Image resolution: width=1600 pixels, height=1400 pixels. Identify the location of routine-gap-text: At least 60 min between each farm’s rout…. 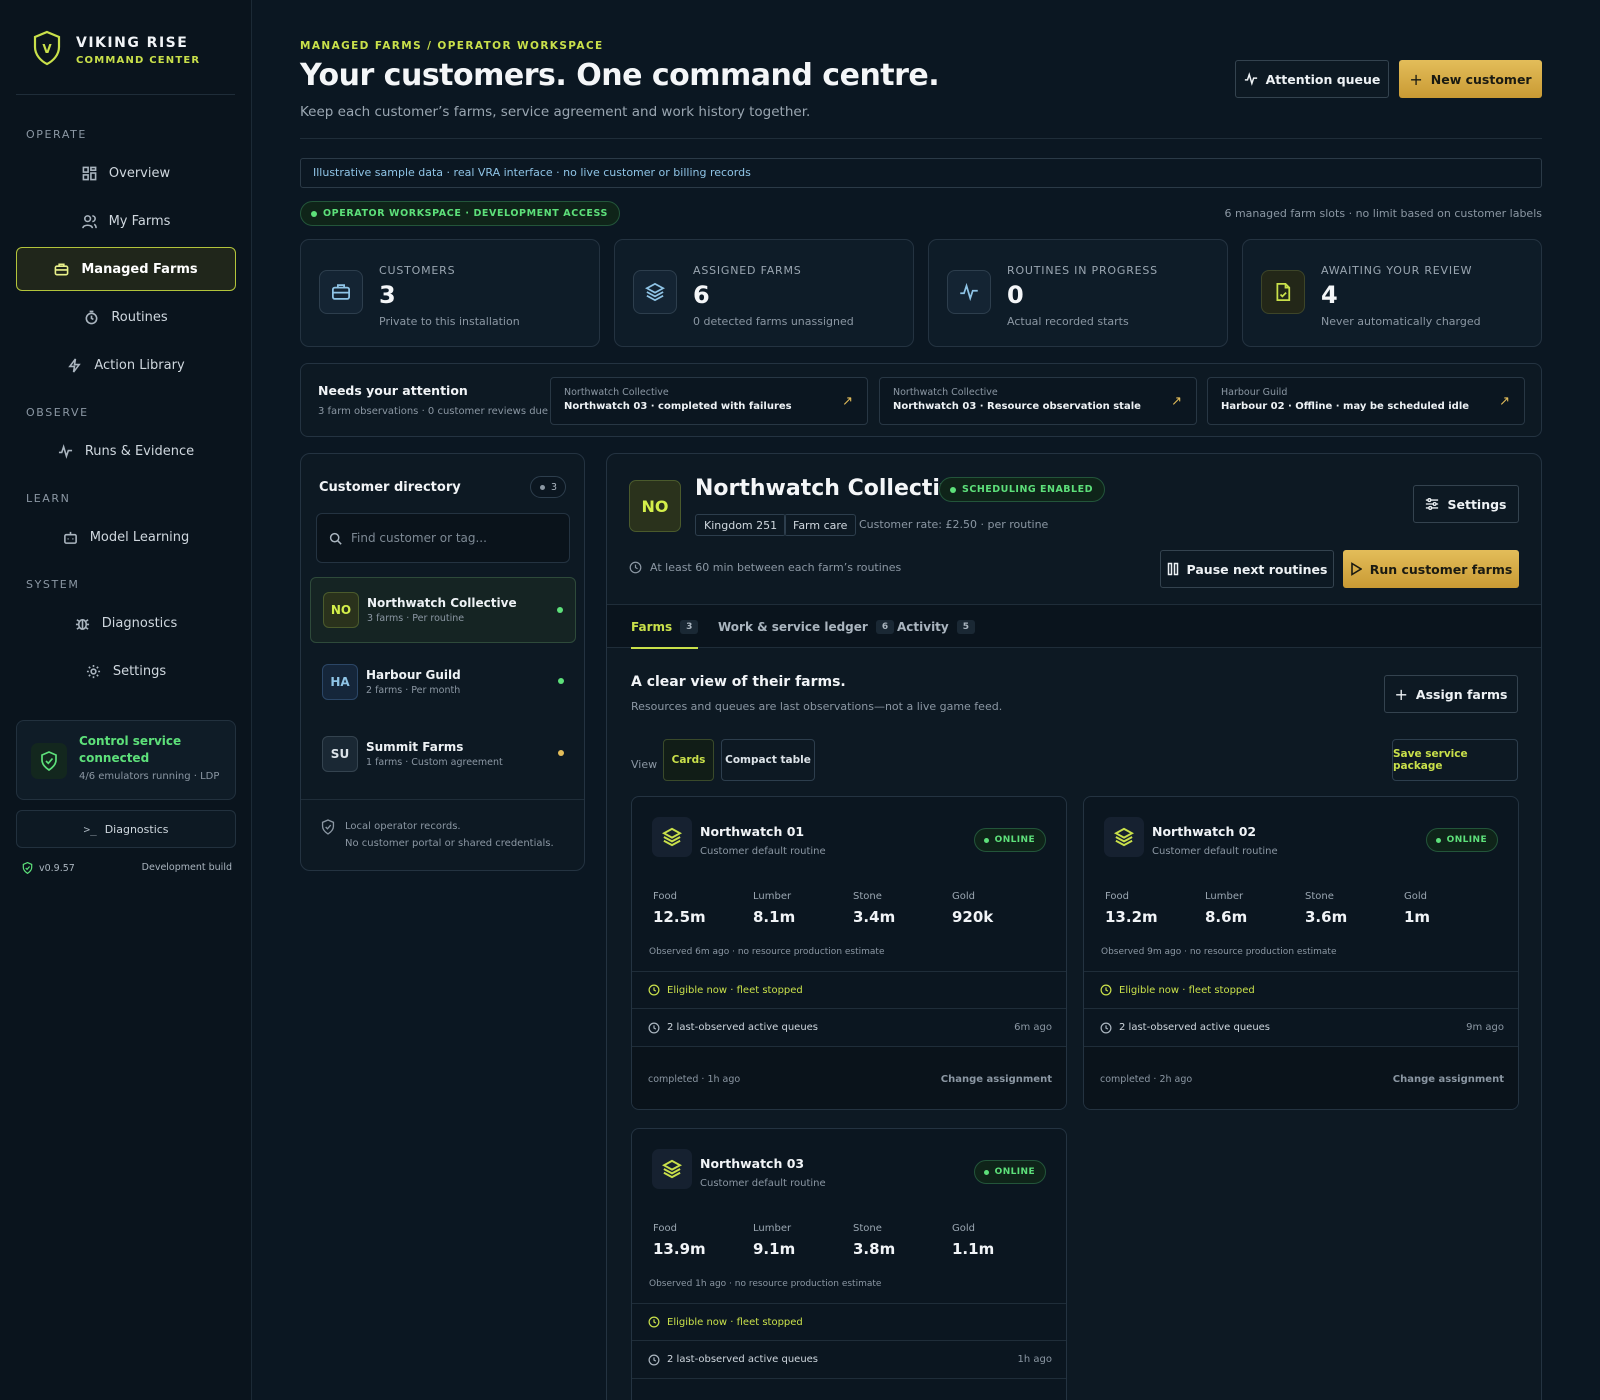
(776, 567).